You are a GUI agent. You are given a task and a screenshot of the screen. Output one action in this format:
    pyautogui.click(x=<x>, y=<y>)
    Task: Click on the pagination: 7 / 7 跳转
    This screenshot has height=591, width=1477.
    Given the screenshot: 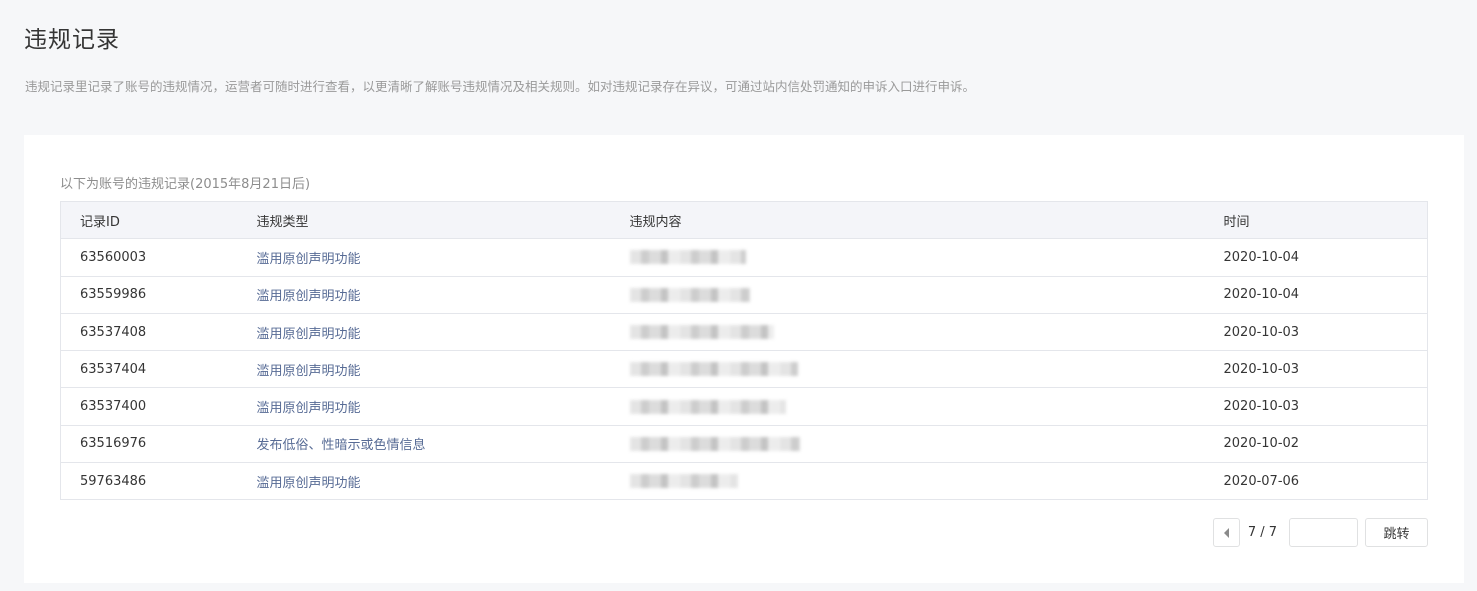 What is the action you would take?
    pyautogui.click(x=1320, y=532)
    